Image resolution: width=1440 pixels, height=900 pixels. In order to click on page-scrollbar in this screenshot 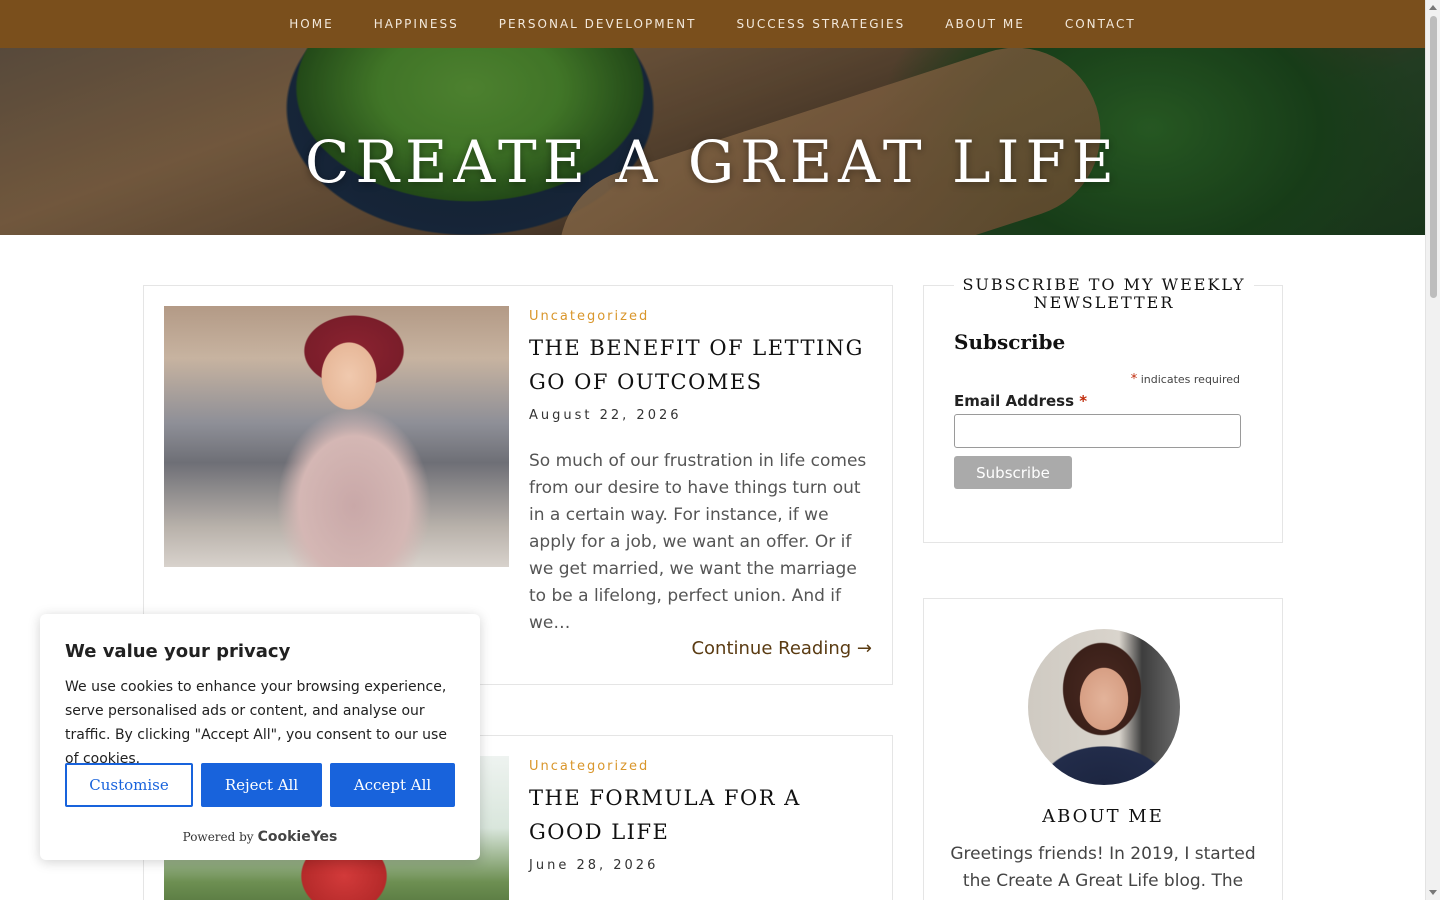, I will do `click(1432, 450)`.